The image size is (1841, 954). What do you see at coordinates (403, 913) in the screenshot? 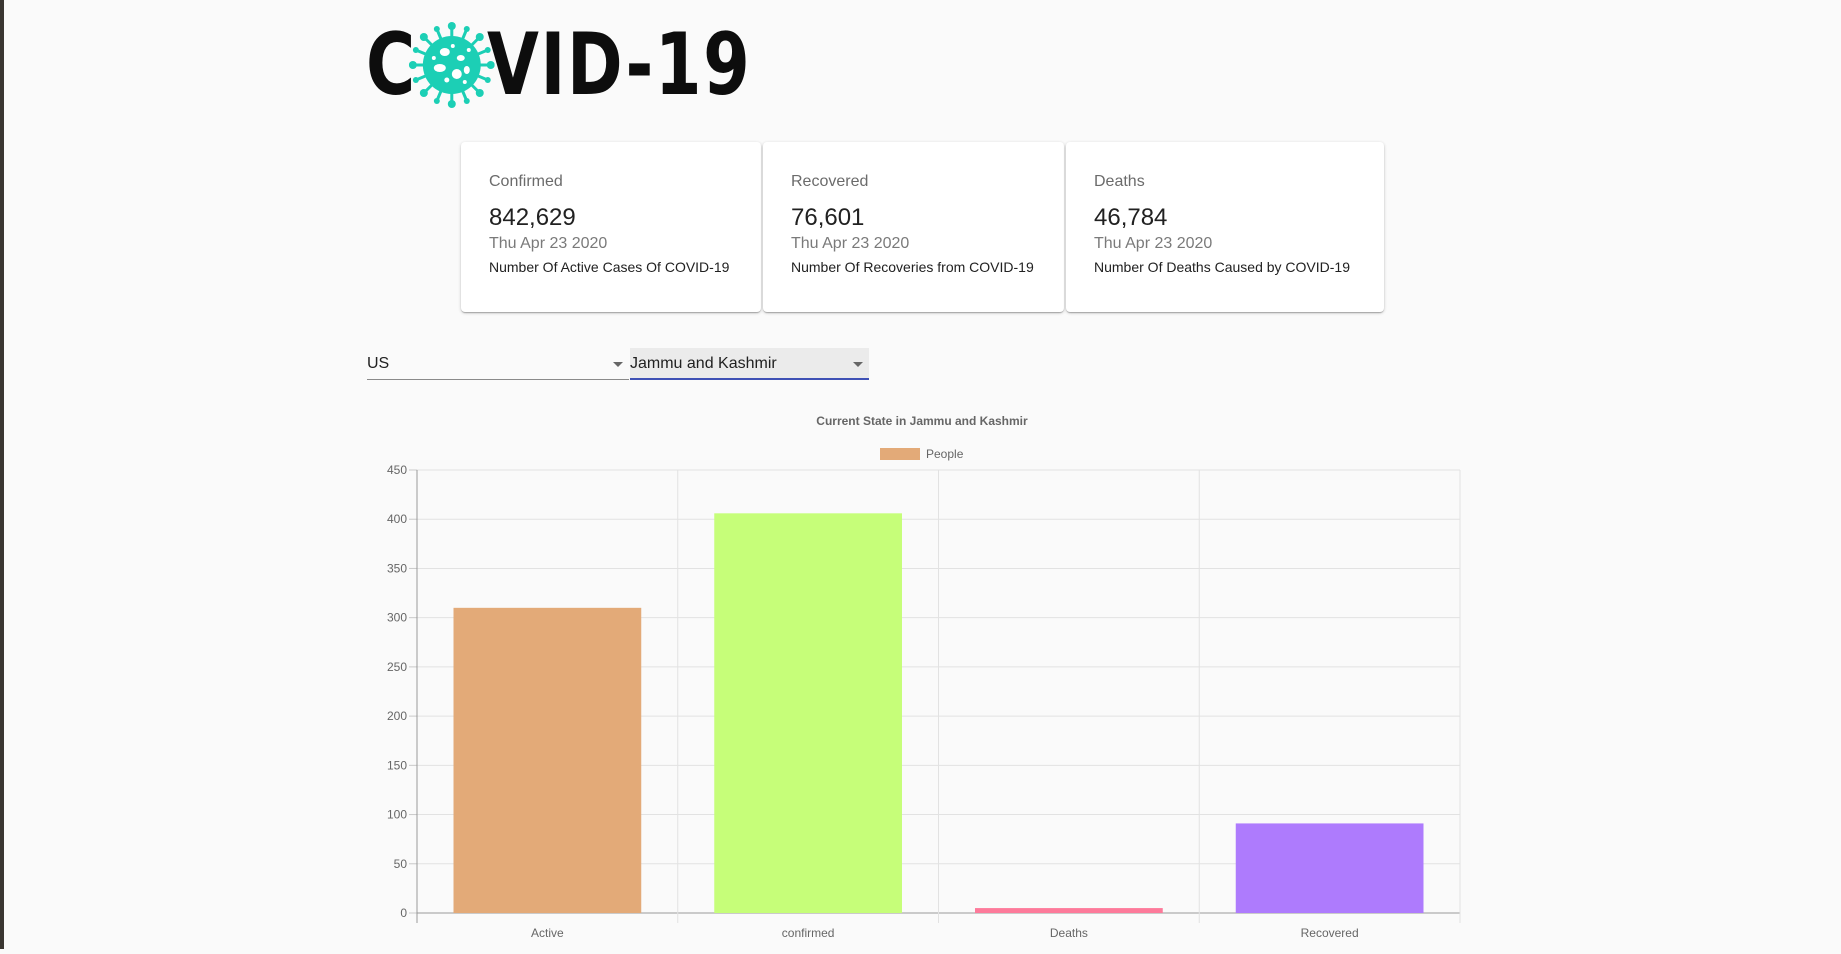
I see `y-tick-label: 0` at bounding box center [403, 913].